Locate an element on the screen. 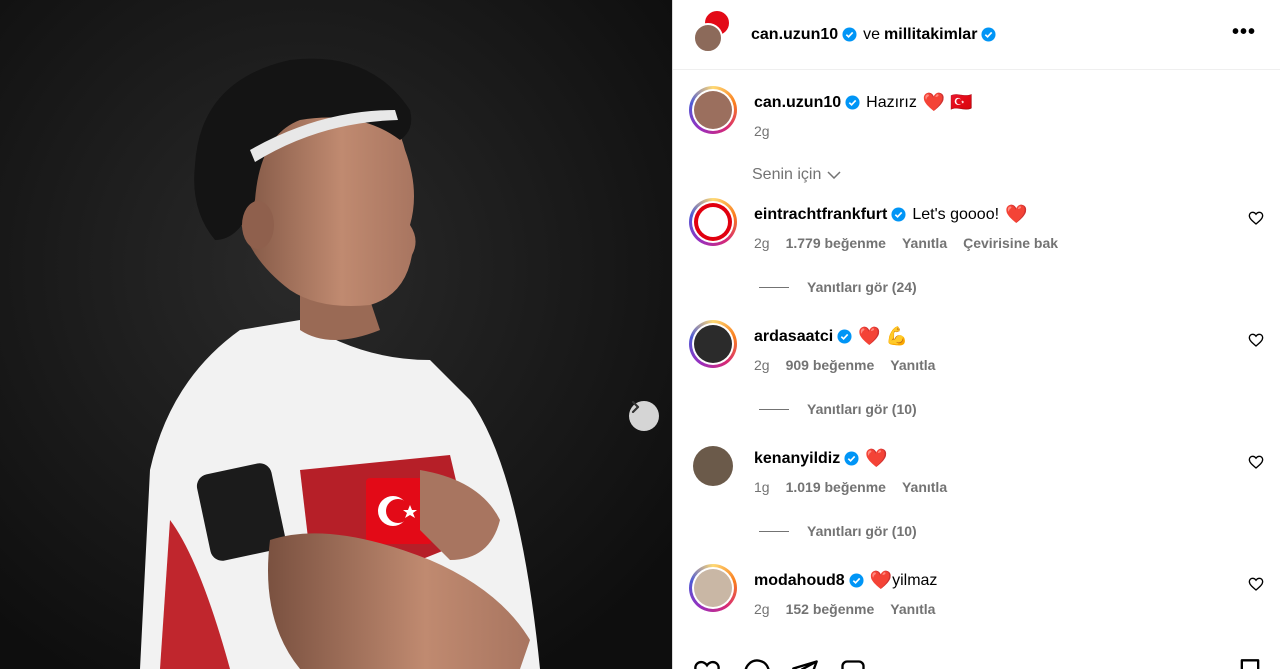  view-replies-button: Yanıtları gör (24) is located at coordinates (838, 287).